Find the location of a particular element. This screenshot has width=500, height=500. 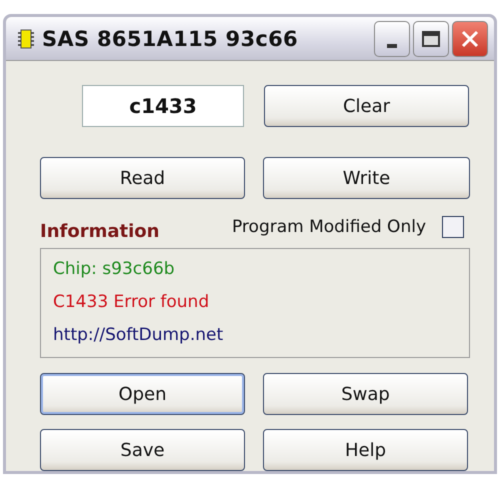

chip-icon is located at coordinates (26, 38).